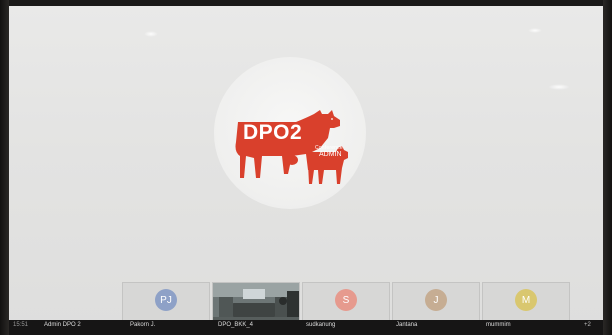  What do you see at coordinates (321, 325) in the screenshot?
I see `participant-name: sudkanung` at bounding box center [321, 325].